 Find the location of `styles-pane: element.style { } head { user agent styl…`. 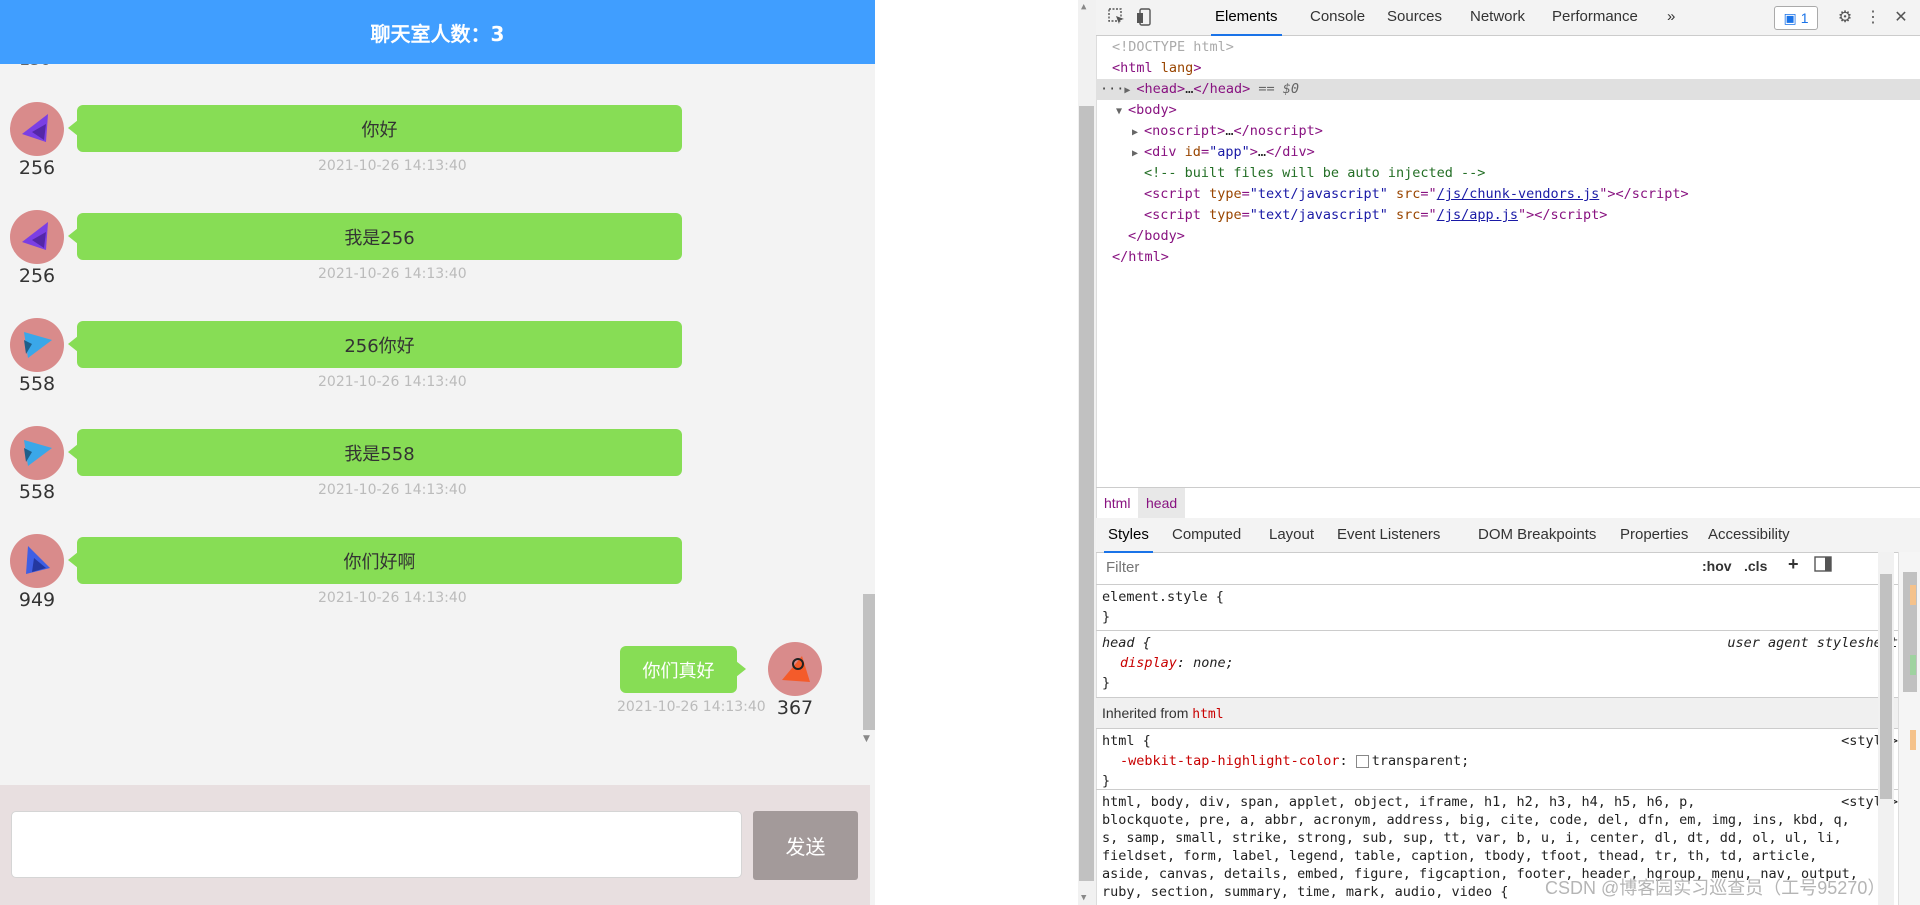

styles-pane: element.style { } head { user agent styl… is located at coordinates (1499, 744).